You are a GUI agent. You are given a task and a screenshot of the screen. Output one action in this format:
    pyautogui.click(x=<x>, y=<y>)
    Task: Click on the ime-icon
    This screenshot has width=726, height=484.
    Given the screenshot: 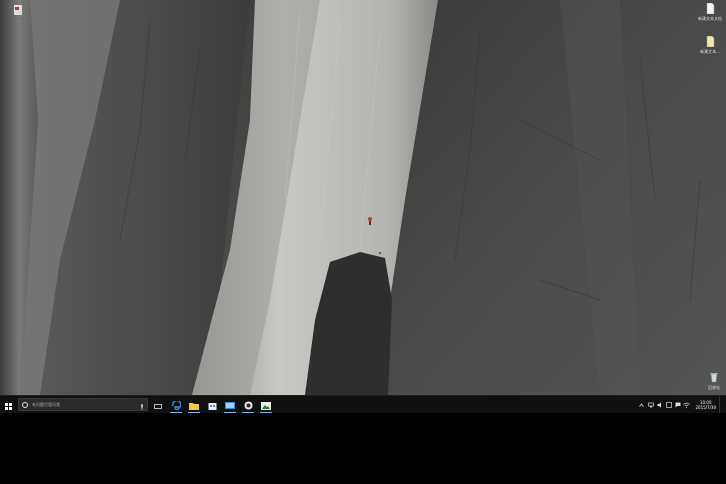 What is the action you would take?
    pyautogui.click(x=668, y=404)
    